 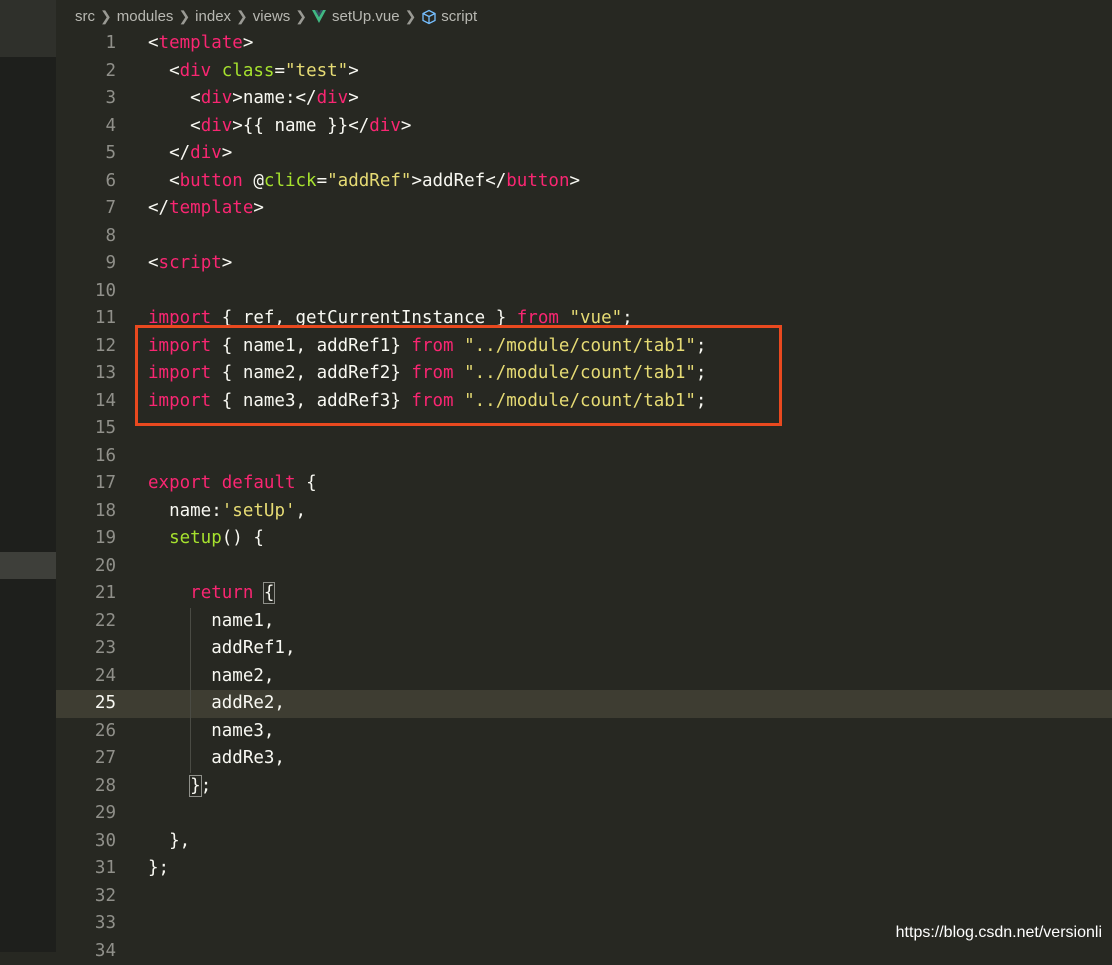 I want to click on code-line: 8, so click(x=584, y=237).